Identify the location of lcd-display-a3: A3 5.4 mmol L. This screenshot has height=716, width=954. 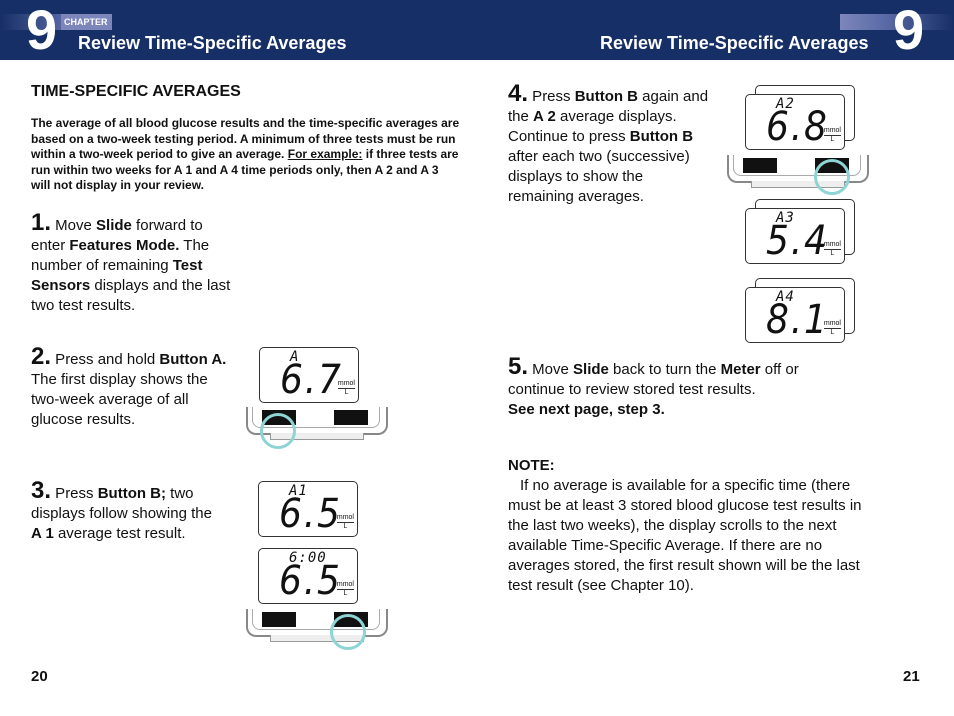
(795, 236).